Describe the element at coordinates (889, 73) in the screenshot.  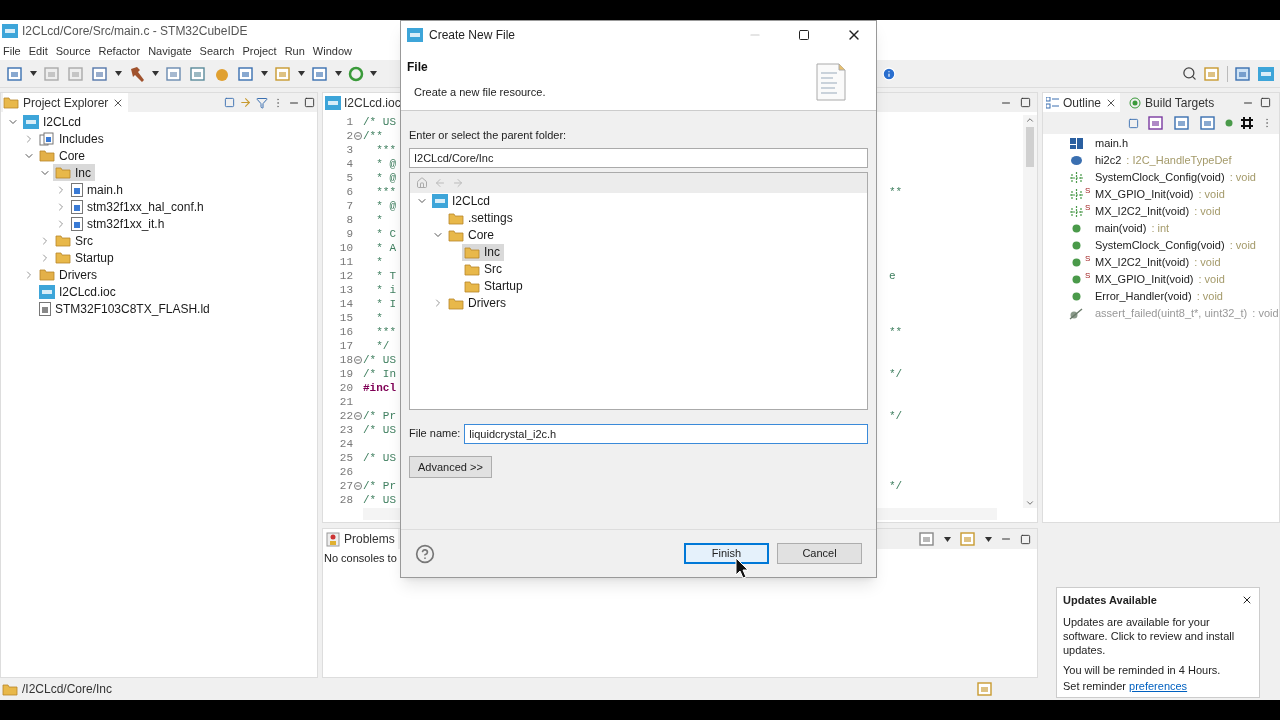
I see `info-icon` at that location.